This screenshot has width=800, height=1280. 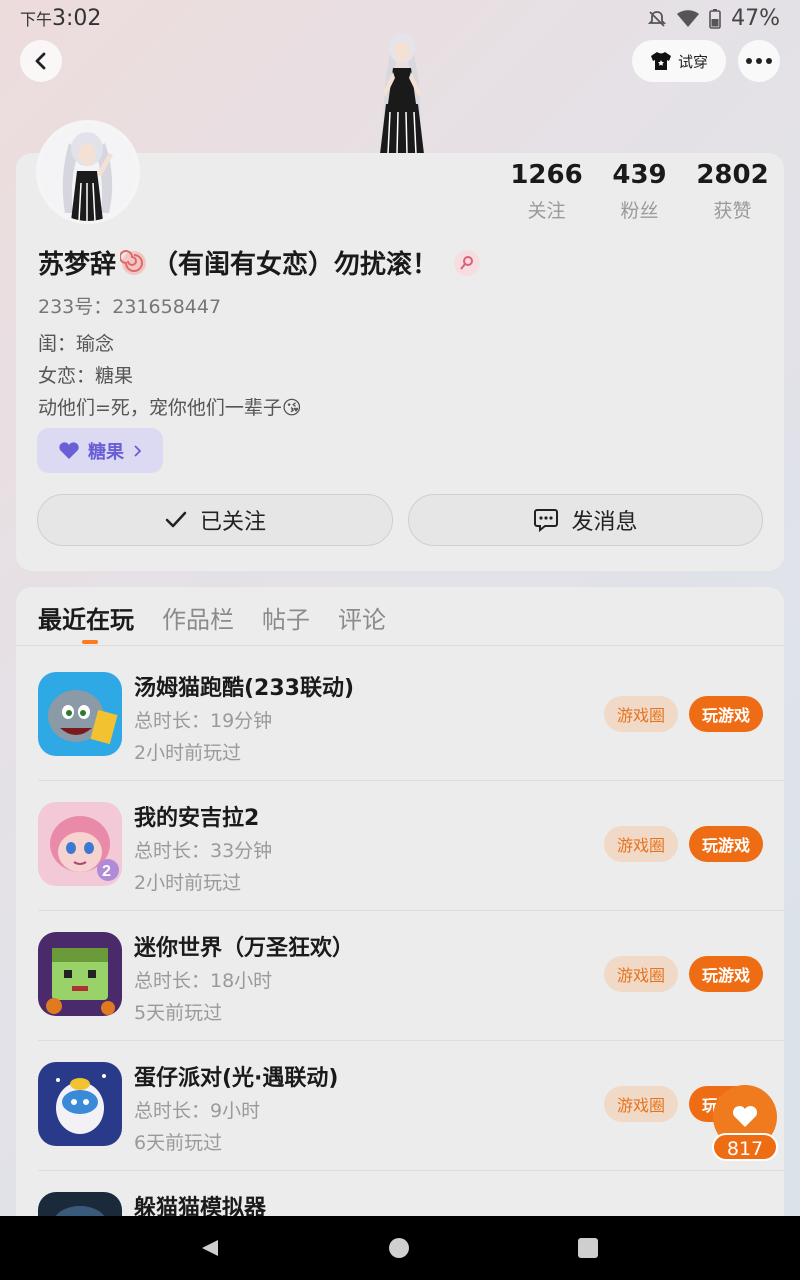 I want to click on check-icon, so click(x=176, y=519).